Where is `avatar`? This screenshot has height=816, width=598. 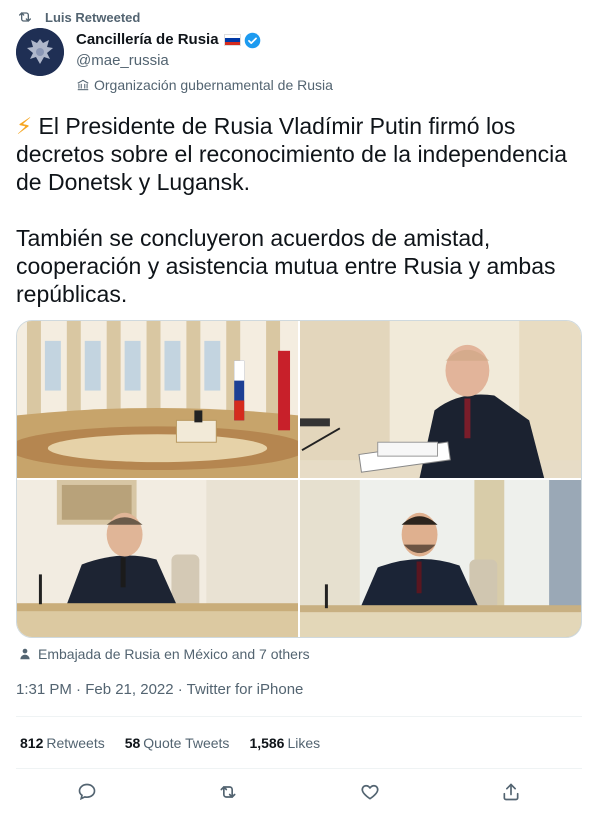
avatar is located at coordinates (40, 52).